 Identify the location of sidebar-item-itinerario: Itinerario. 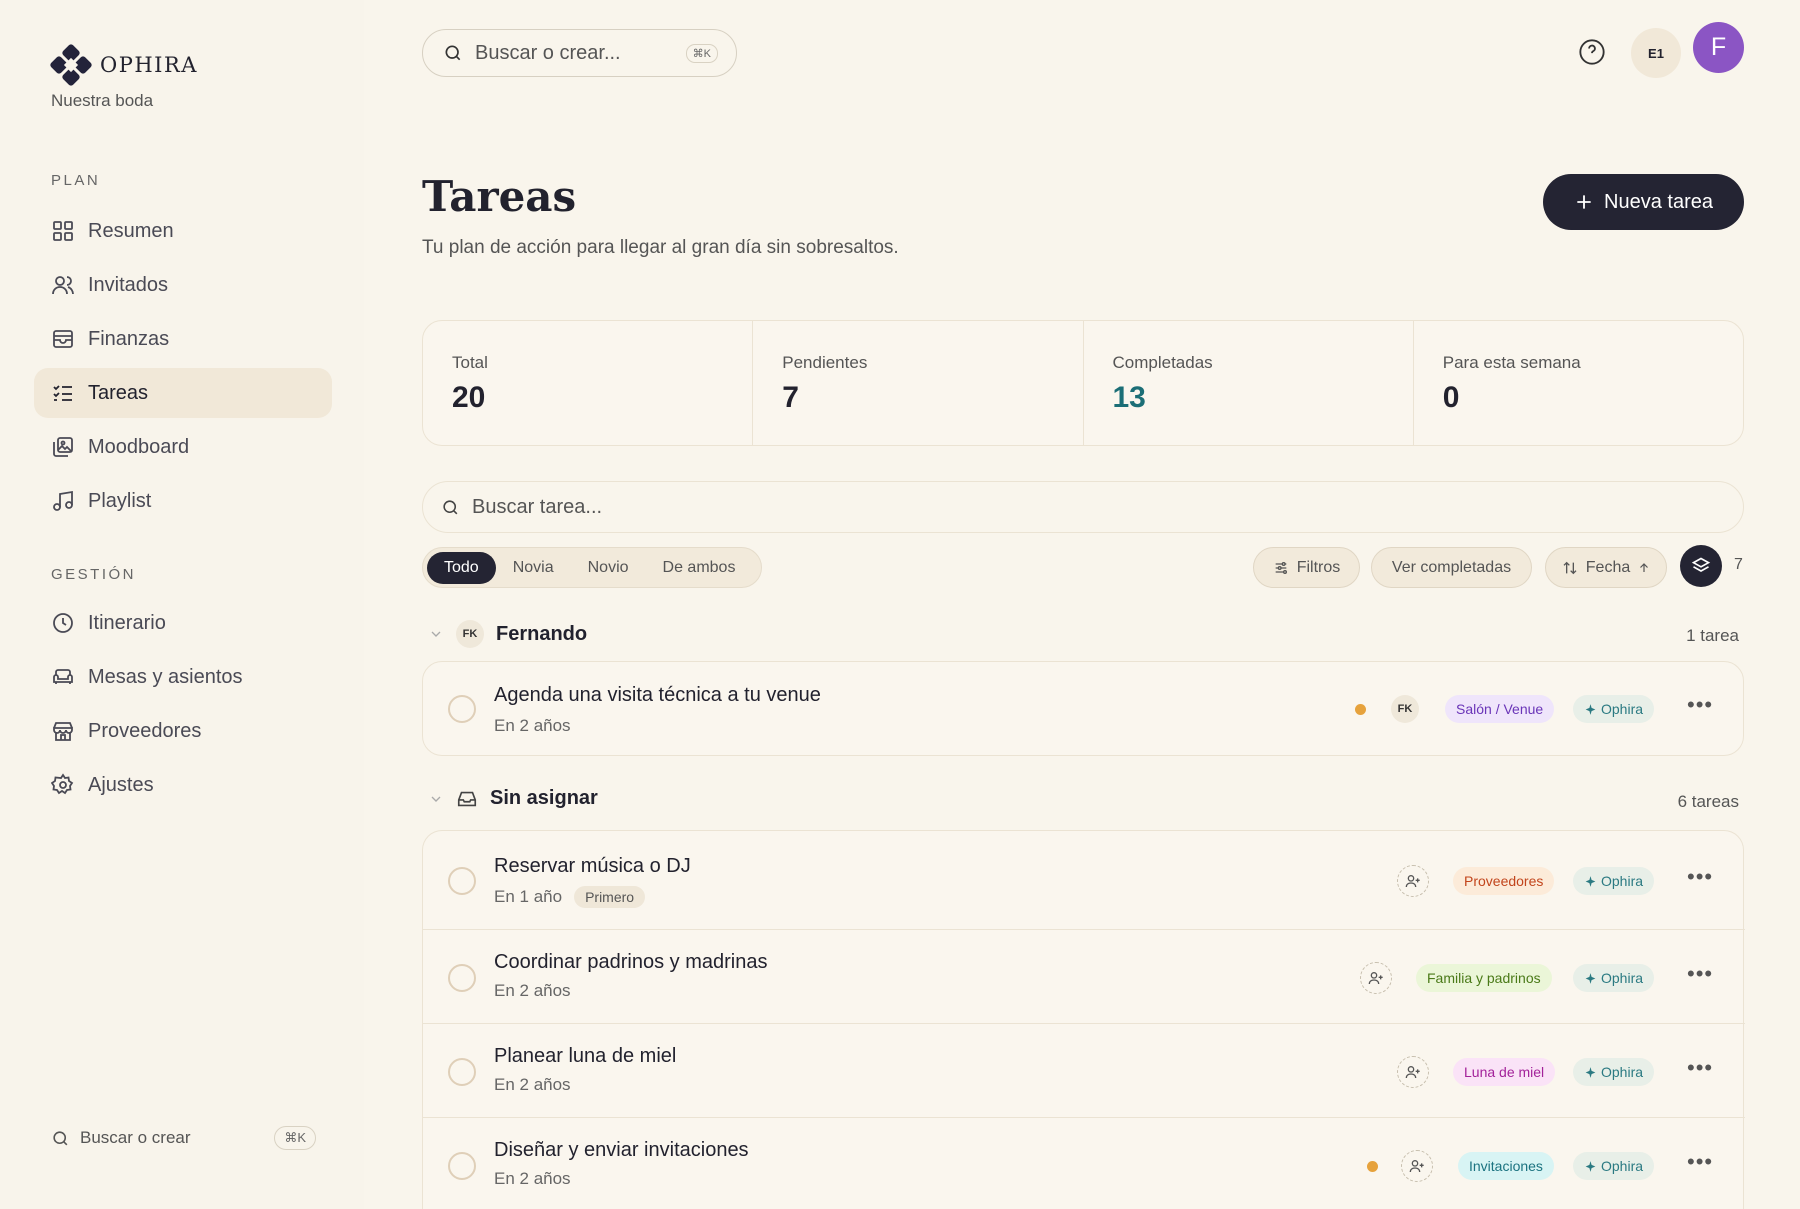
(183, 623).